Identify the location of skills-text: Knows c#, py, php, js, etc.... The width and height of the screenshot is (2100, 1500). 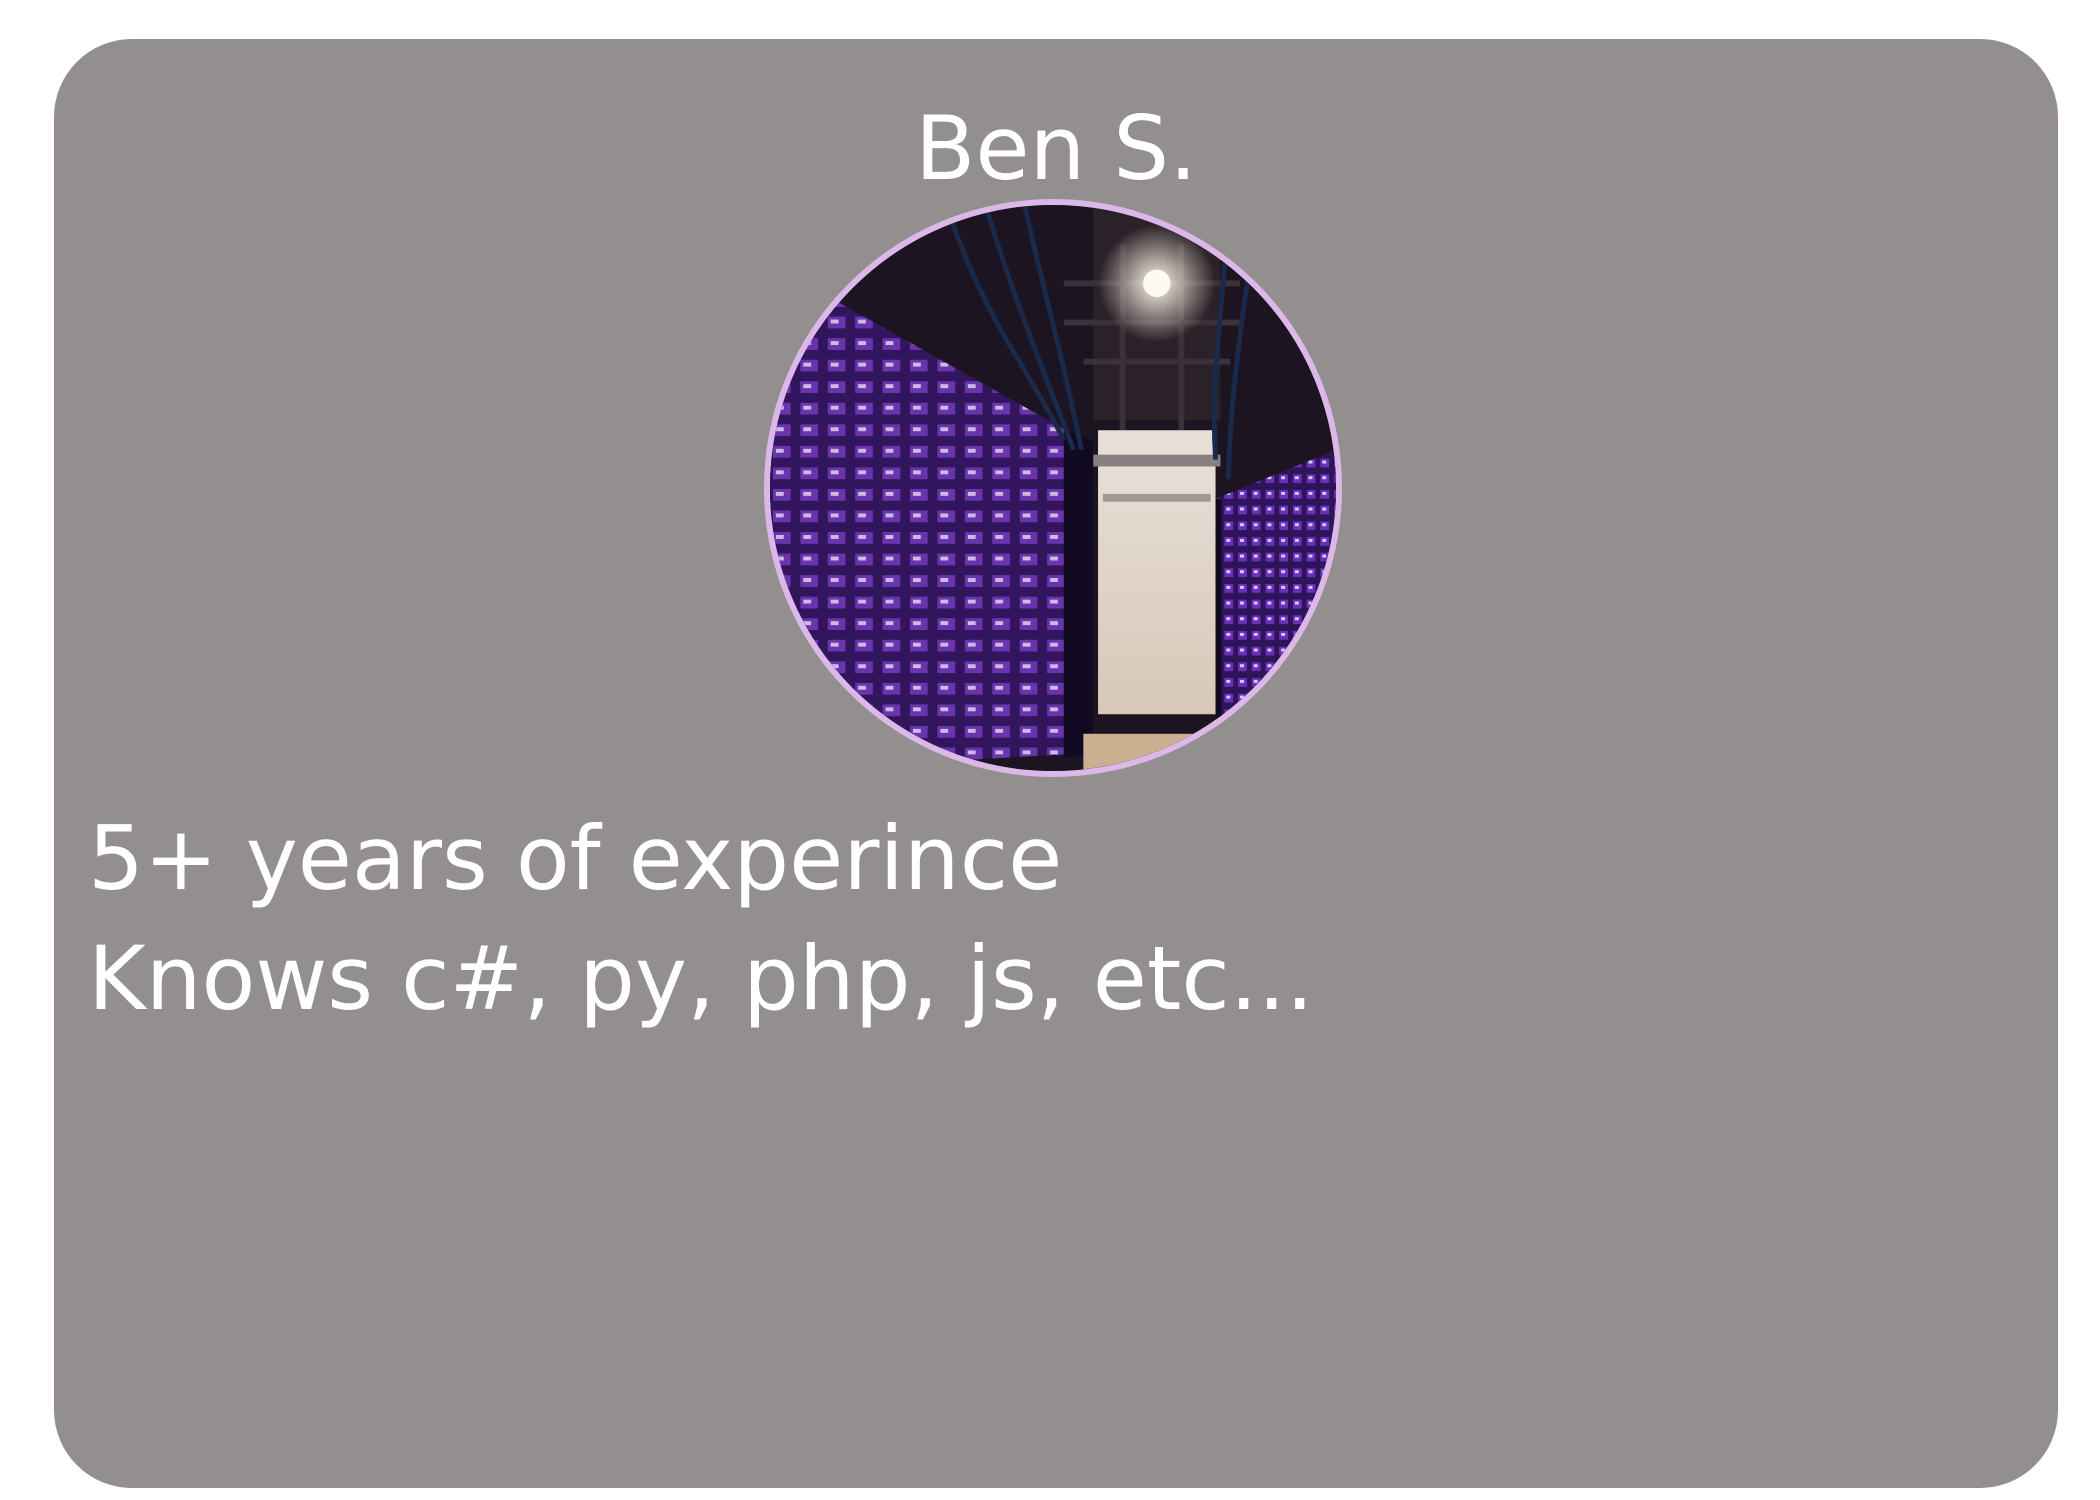
(701, 978).